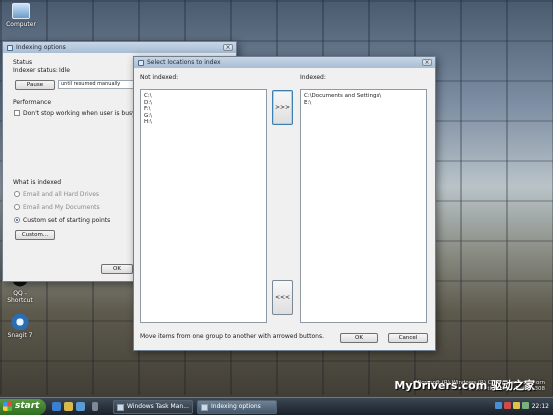 This screenshot has height=415, width=553. Describe the element at coordinates (20, 322) in the screenshot. I see `snagit-icon` at that location.